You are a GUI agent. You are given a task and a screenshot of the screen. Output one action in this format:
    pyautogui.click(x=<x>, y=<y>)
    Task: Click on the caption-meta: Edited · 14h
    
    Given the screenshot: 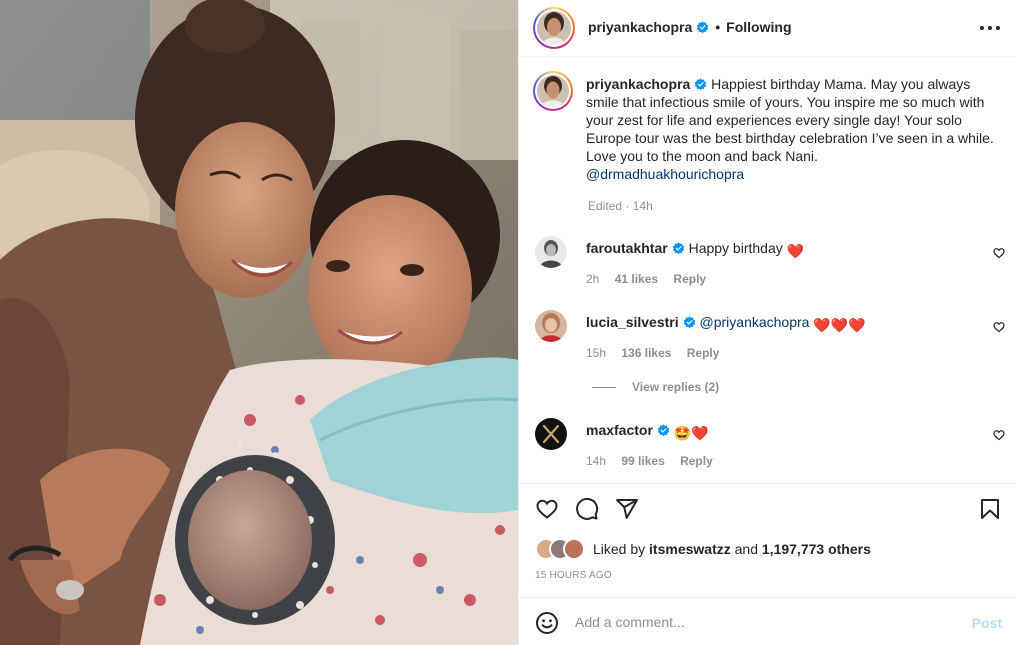 What is the action you would take?
    pyautogui.click(x=620, y=206)
    